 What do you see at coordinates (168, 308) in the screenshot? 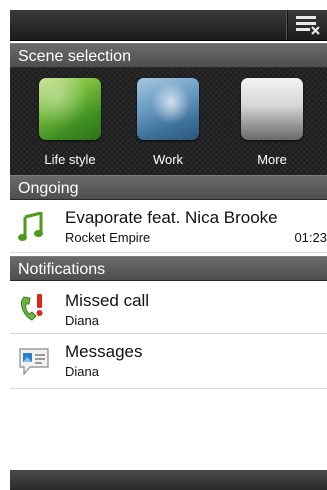
I see `notification-missed-call: Missed call Diana` at bounding box center [168, 308].